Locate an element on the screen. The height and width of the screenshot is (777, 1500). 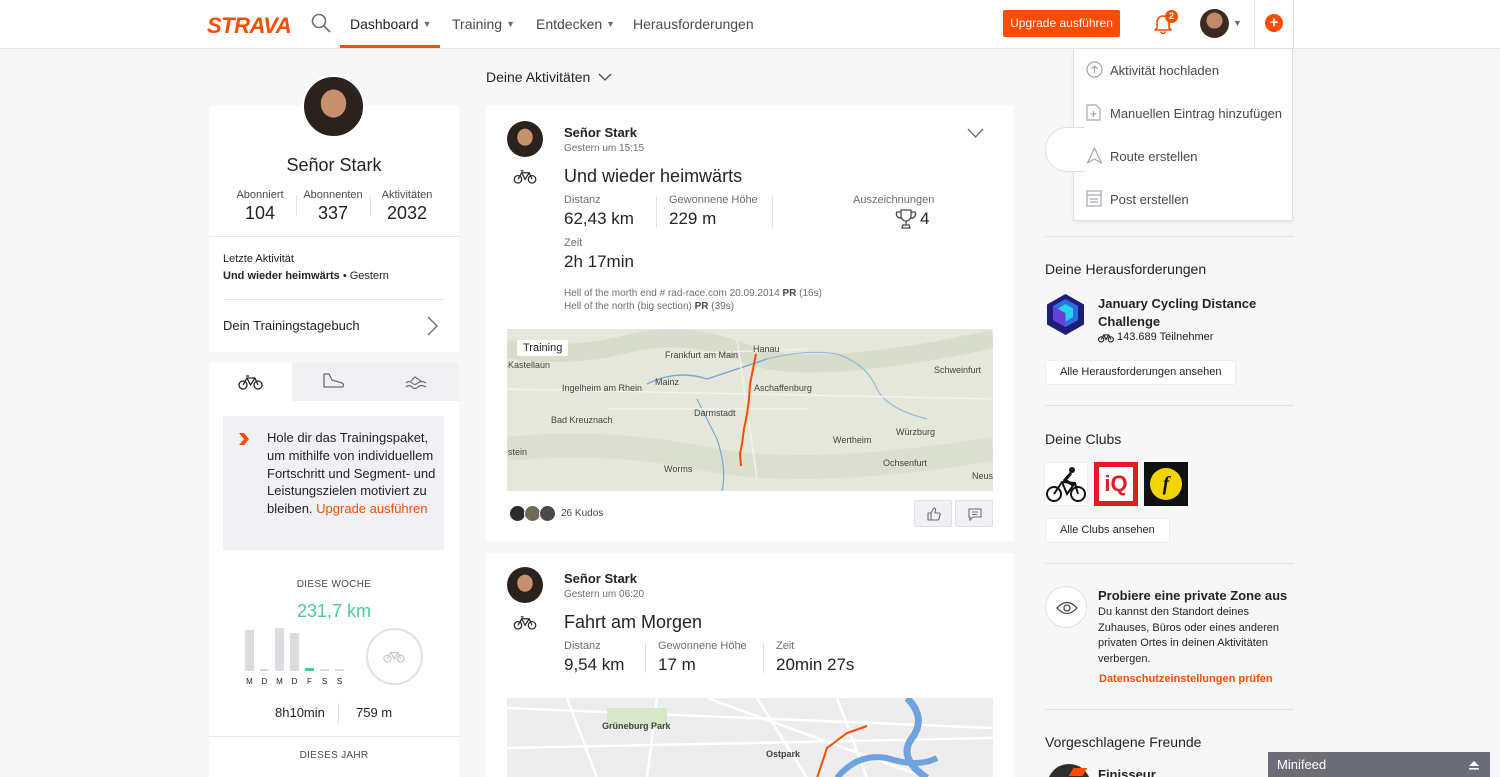
run-tab-icon is located at coordinates (333, 381).